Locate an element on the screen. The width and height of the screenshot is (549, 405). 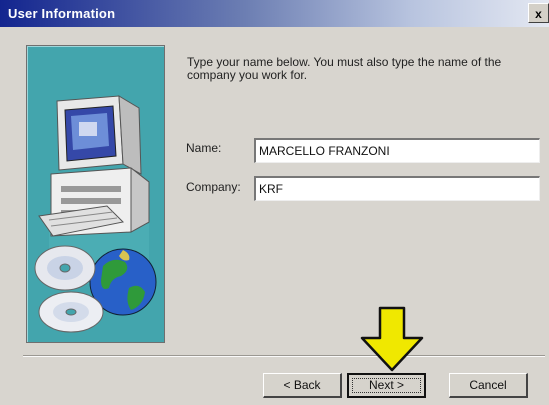
name-label: Name: is located at coordinates (204, 148).